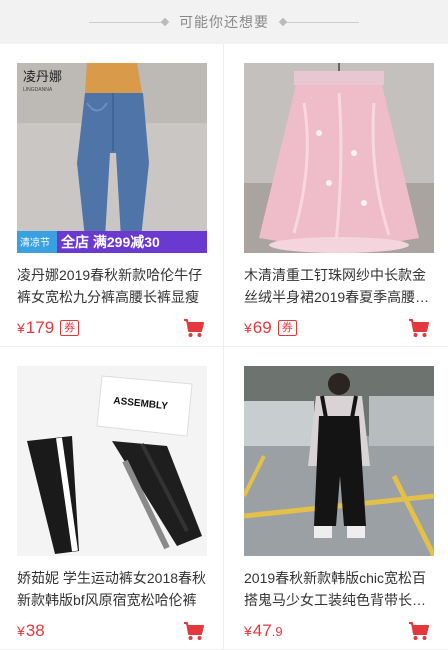 The image size is (448, 650). What do you see at coordinates (38, 90) in the screenshot?
I see `brand-logo-en: LINGDANNA` at bounding box center [38, 90].